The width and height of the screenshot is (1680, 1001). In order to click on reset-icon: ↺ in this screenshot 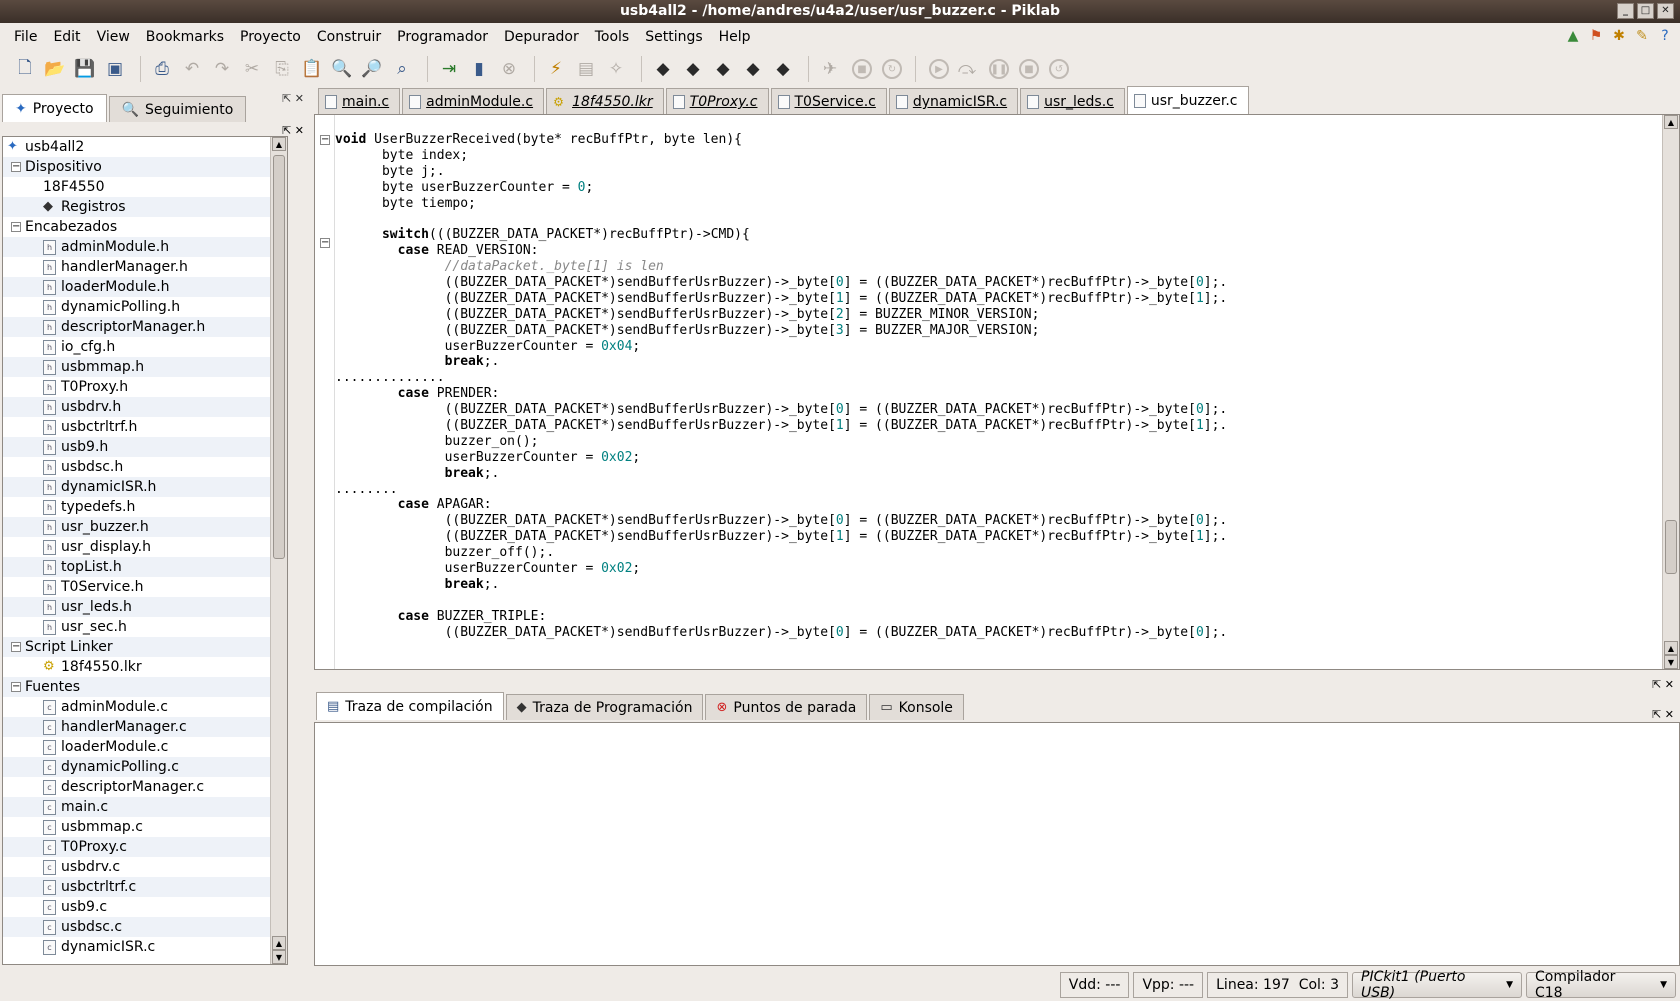, I will do `click(1059, 69)`.